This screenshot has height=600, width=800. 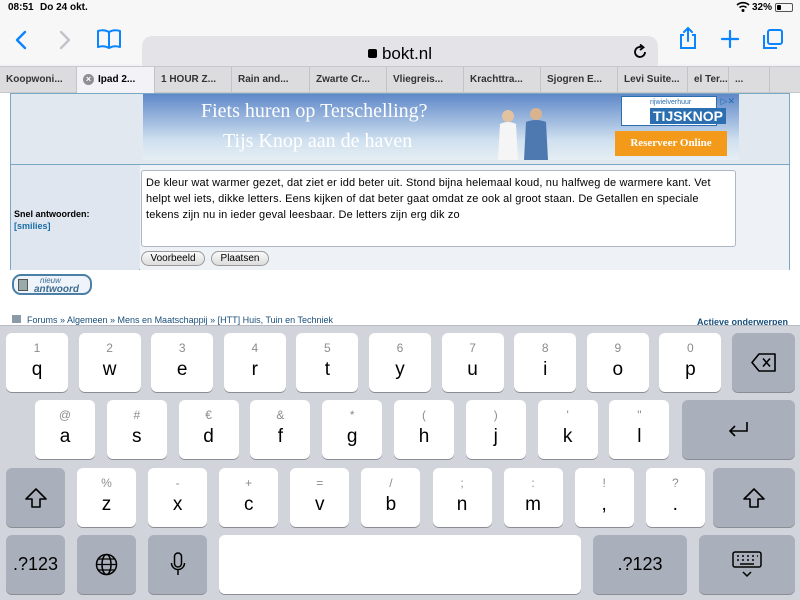 I want to click on wifi-icon, so click(x=743, y=6).